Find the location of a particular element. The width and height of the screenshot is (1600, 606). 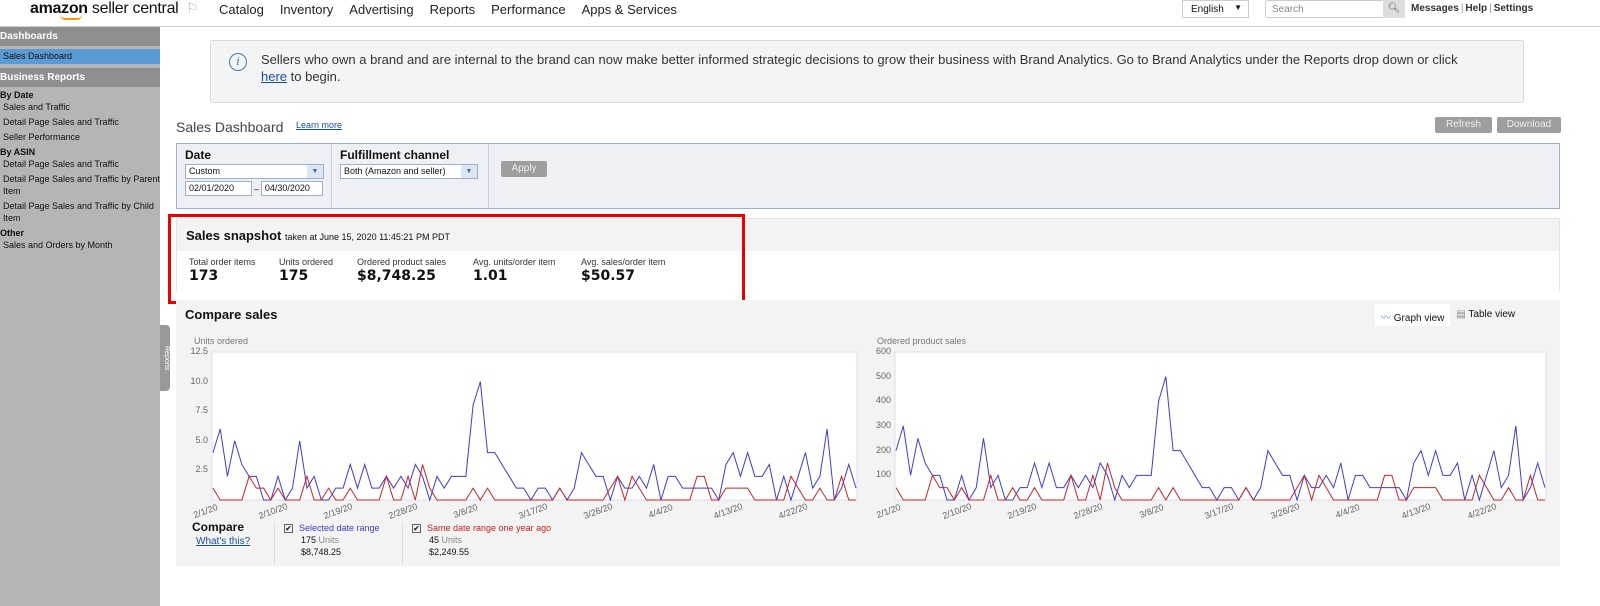

highlight-box is located at coordinates (456, 259).